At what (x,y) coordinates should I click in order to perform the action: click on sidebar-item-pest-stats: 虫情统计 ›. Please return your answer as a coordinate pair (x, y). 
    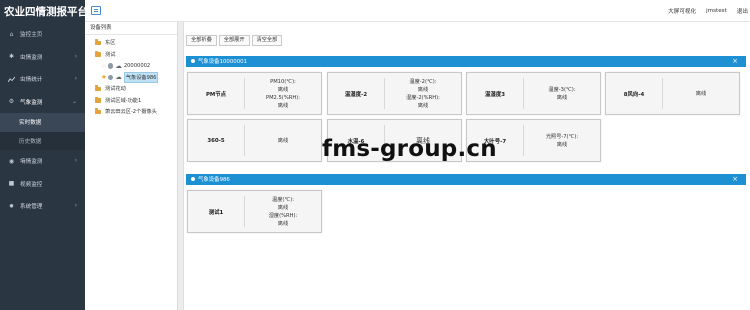
    Looking at the image, I should click on (42, 79).